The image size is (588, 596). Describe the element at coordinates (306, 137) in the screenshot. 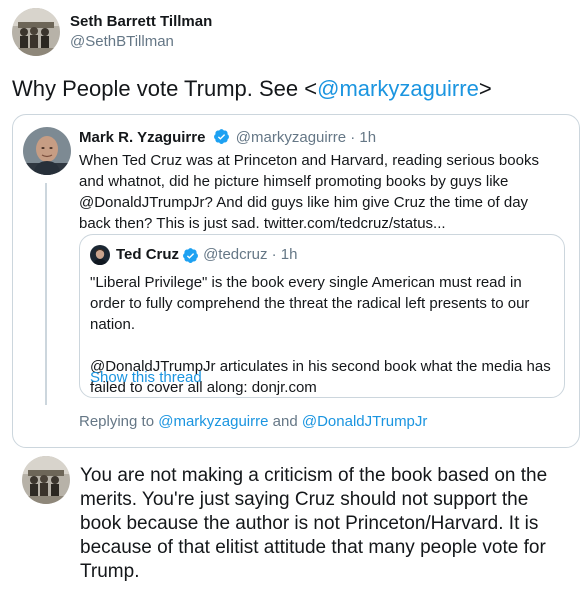

I see `quote-handle-time: @markyzaguirre · 1h` at that location.